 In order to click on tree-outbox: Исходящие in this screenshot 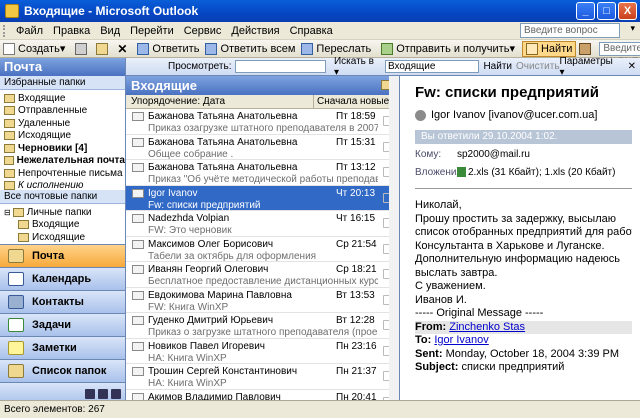, I will do `click(64, 237)`.